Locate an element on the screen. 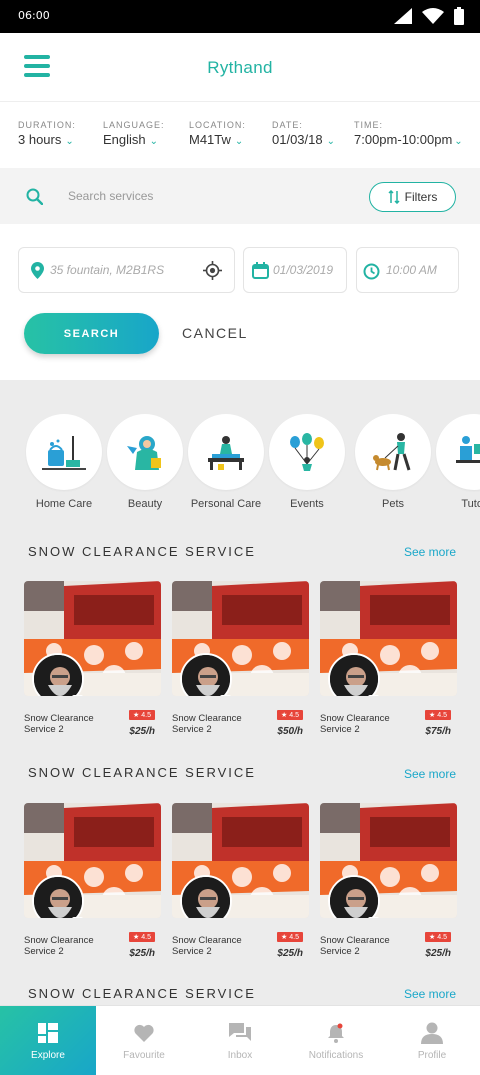  language-label: LANGUAGE: is located at coordinates (134, 125).